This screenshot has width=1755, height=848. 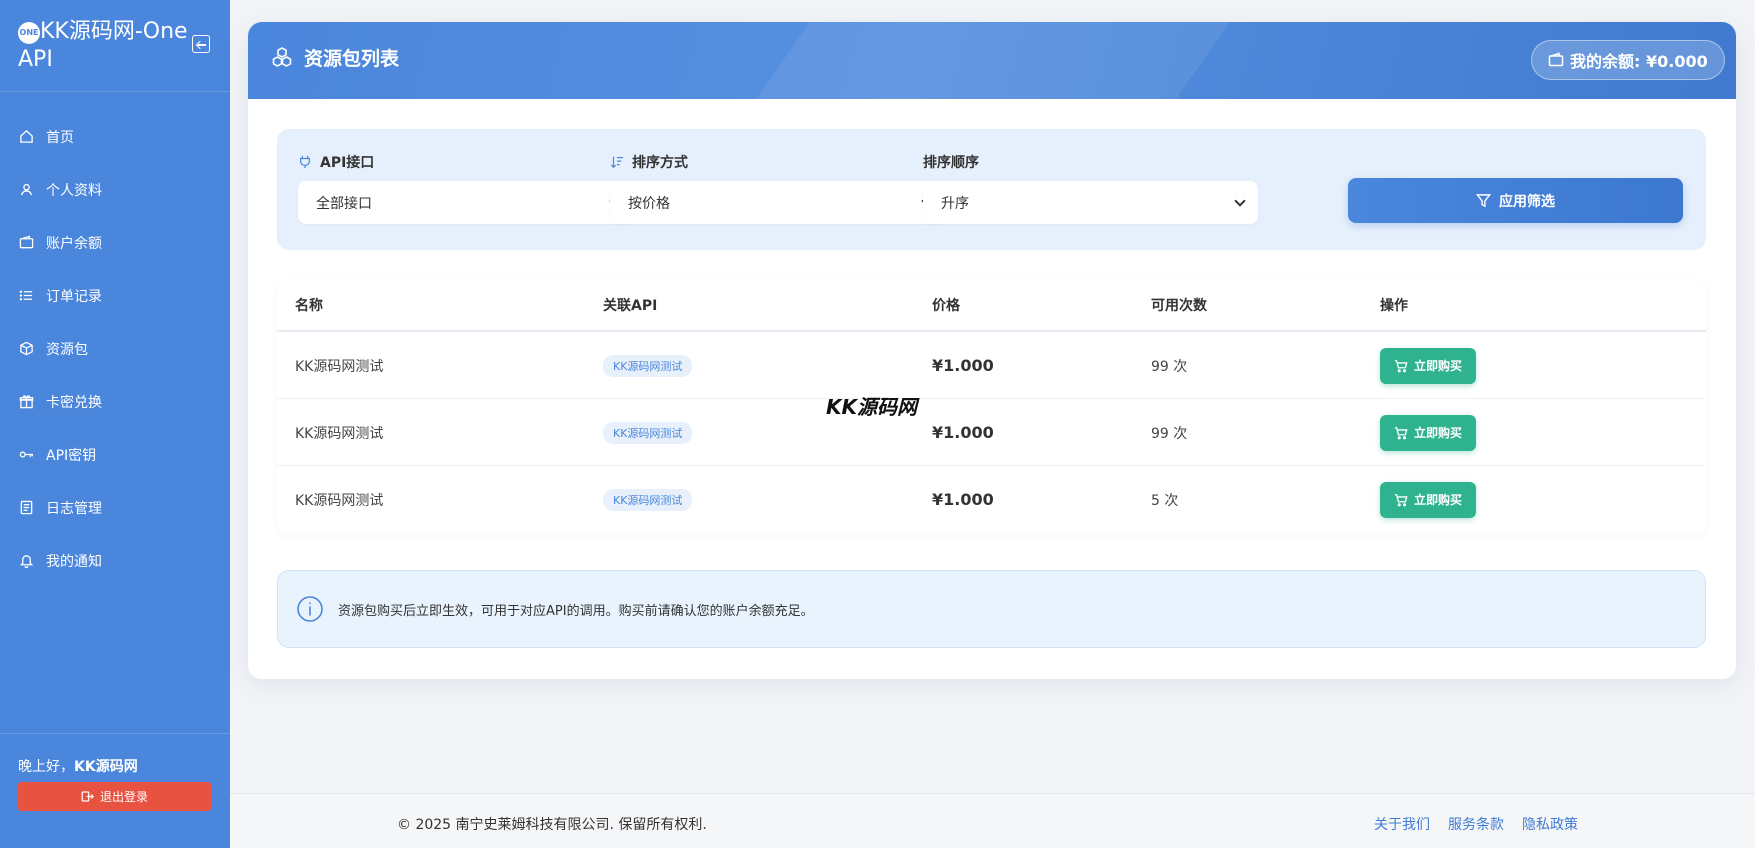 I want to click on balance-badge: 我的余额: ¥0.000, so click(x=1628, y=60).